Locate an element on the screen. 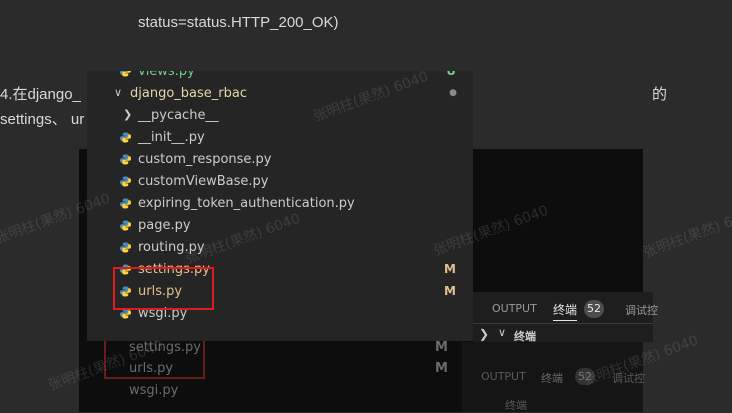 This screenshot has height=413, width=732. ghost-wsgi-label: wsgi.py is located at coordinates (154, 390).